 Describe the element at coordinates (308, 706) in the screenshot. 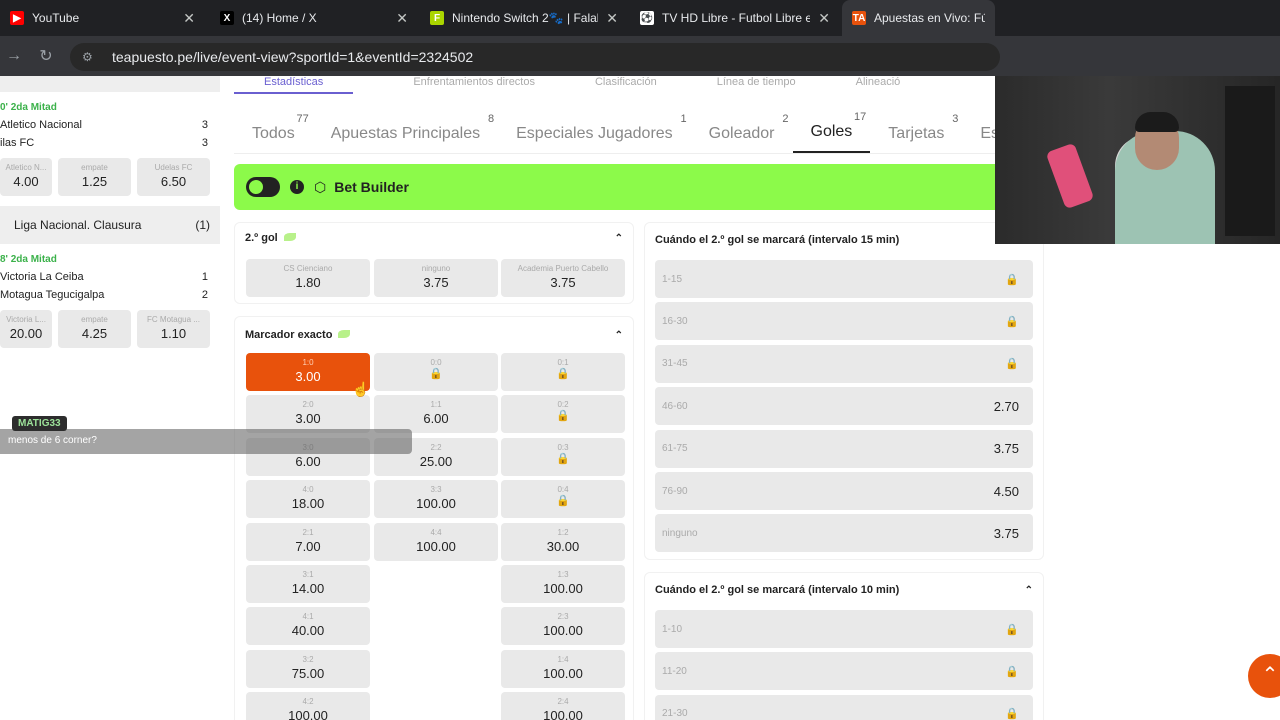

I see `score-odd-button: 4:2 100.00` at that location.